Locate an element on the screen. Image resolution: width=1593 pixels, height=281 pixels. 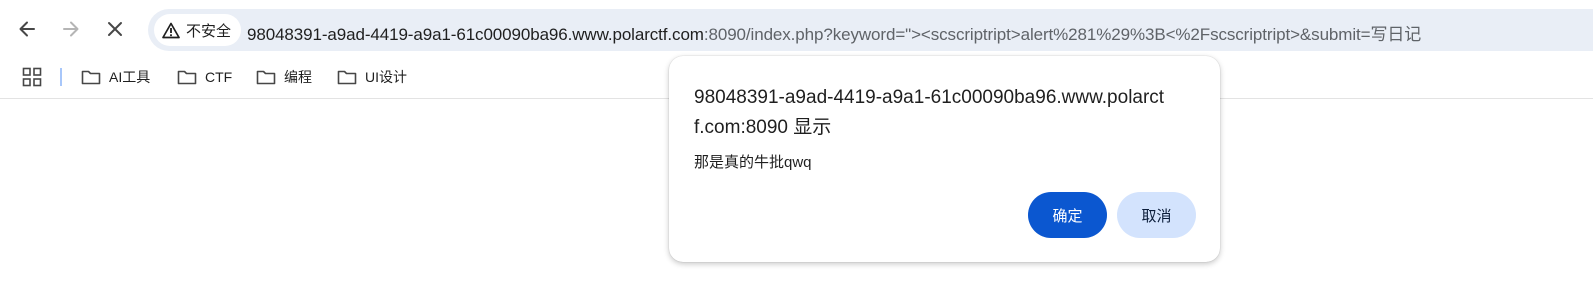
arrow-right-icon is located at coordinates (71, 29).